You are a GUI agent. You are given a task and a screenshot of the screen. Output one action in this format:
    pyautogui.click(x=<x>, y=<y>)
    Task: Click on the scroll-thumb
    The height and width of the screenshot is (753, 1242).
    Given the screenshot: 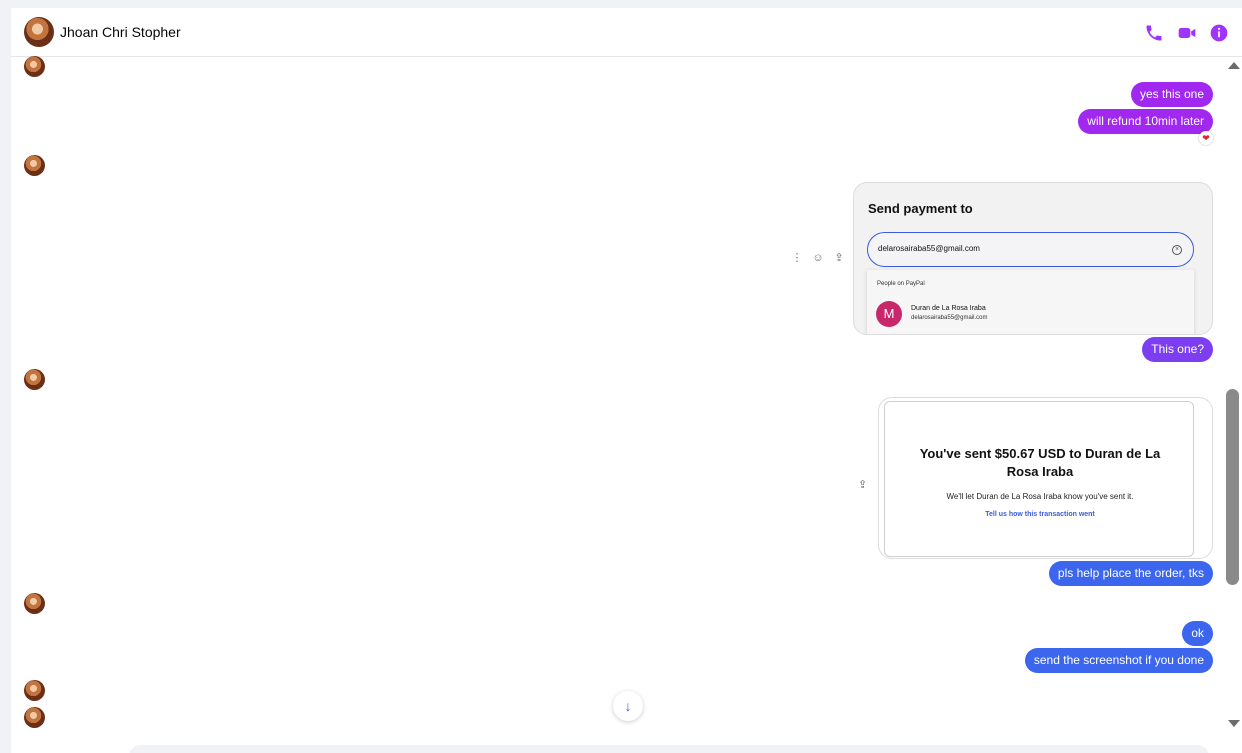 What is the action you would take?
    pyautogui.click(x=1232, y=487)
    